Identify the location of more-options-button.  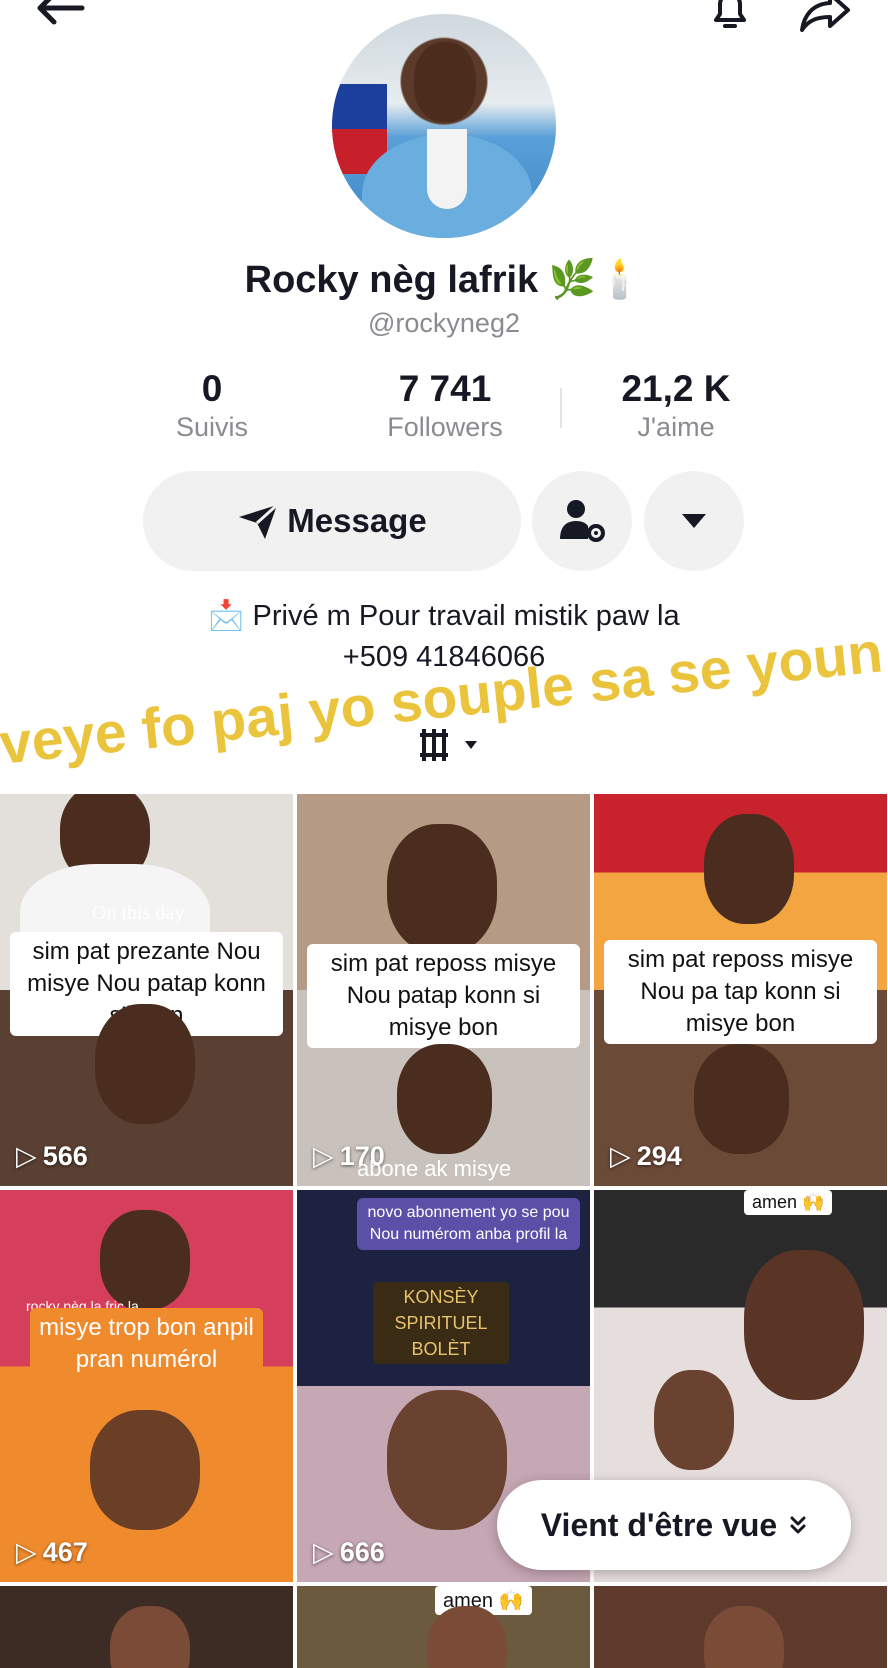
(694, 521).